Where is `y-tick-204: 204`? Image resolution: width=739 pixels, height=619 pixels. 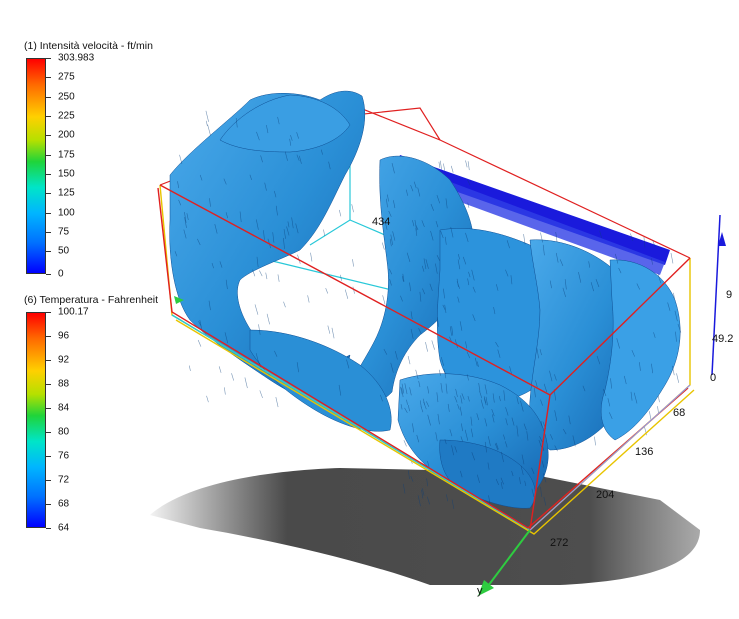 y-tick-204: 204 is located at coordinates (605, 495).